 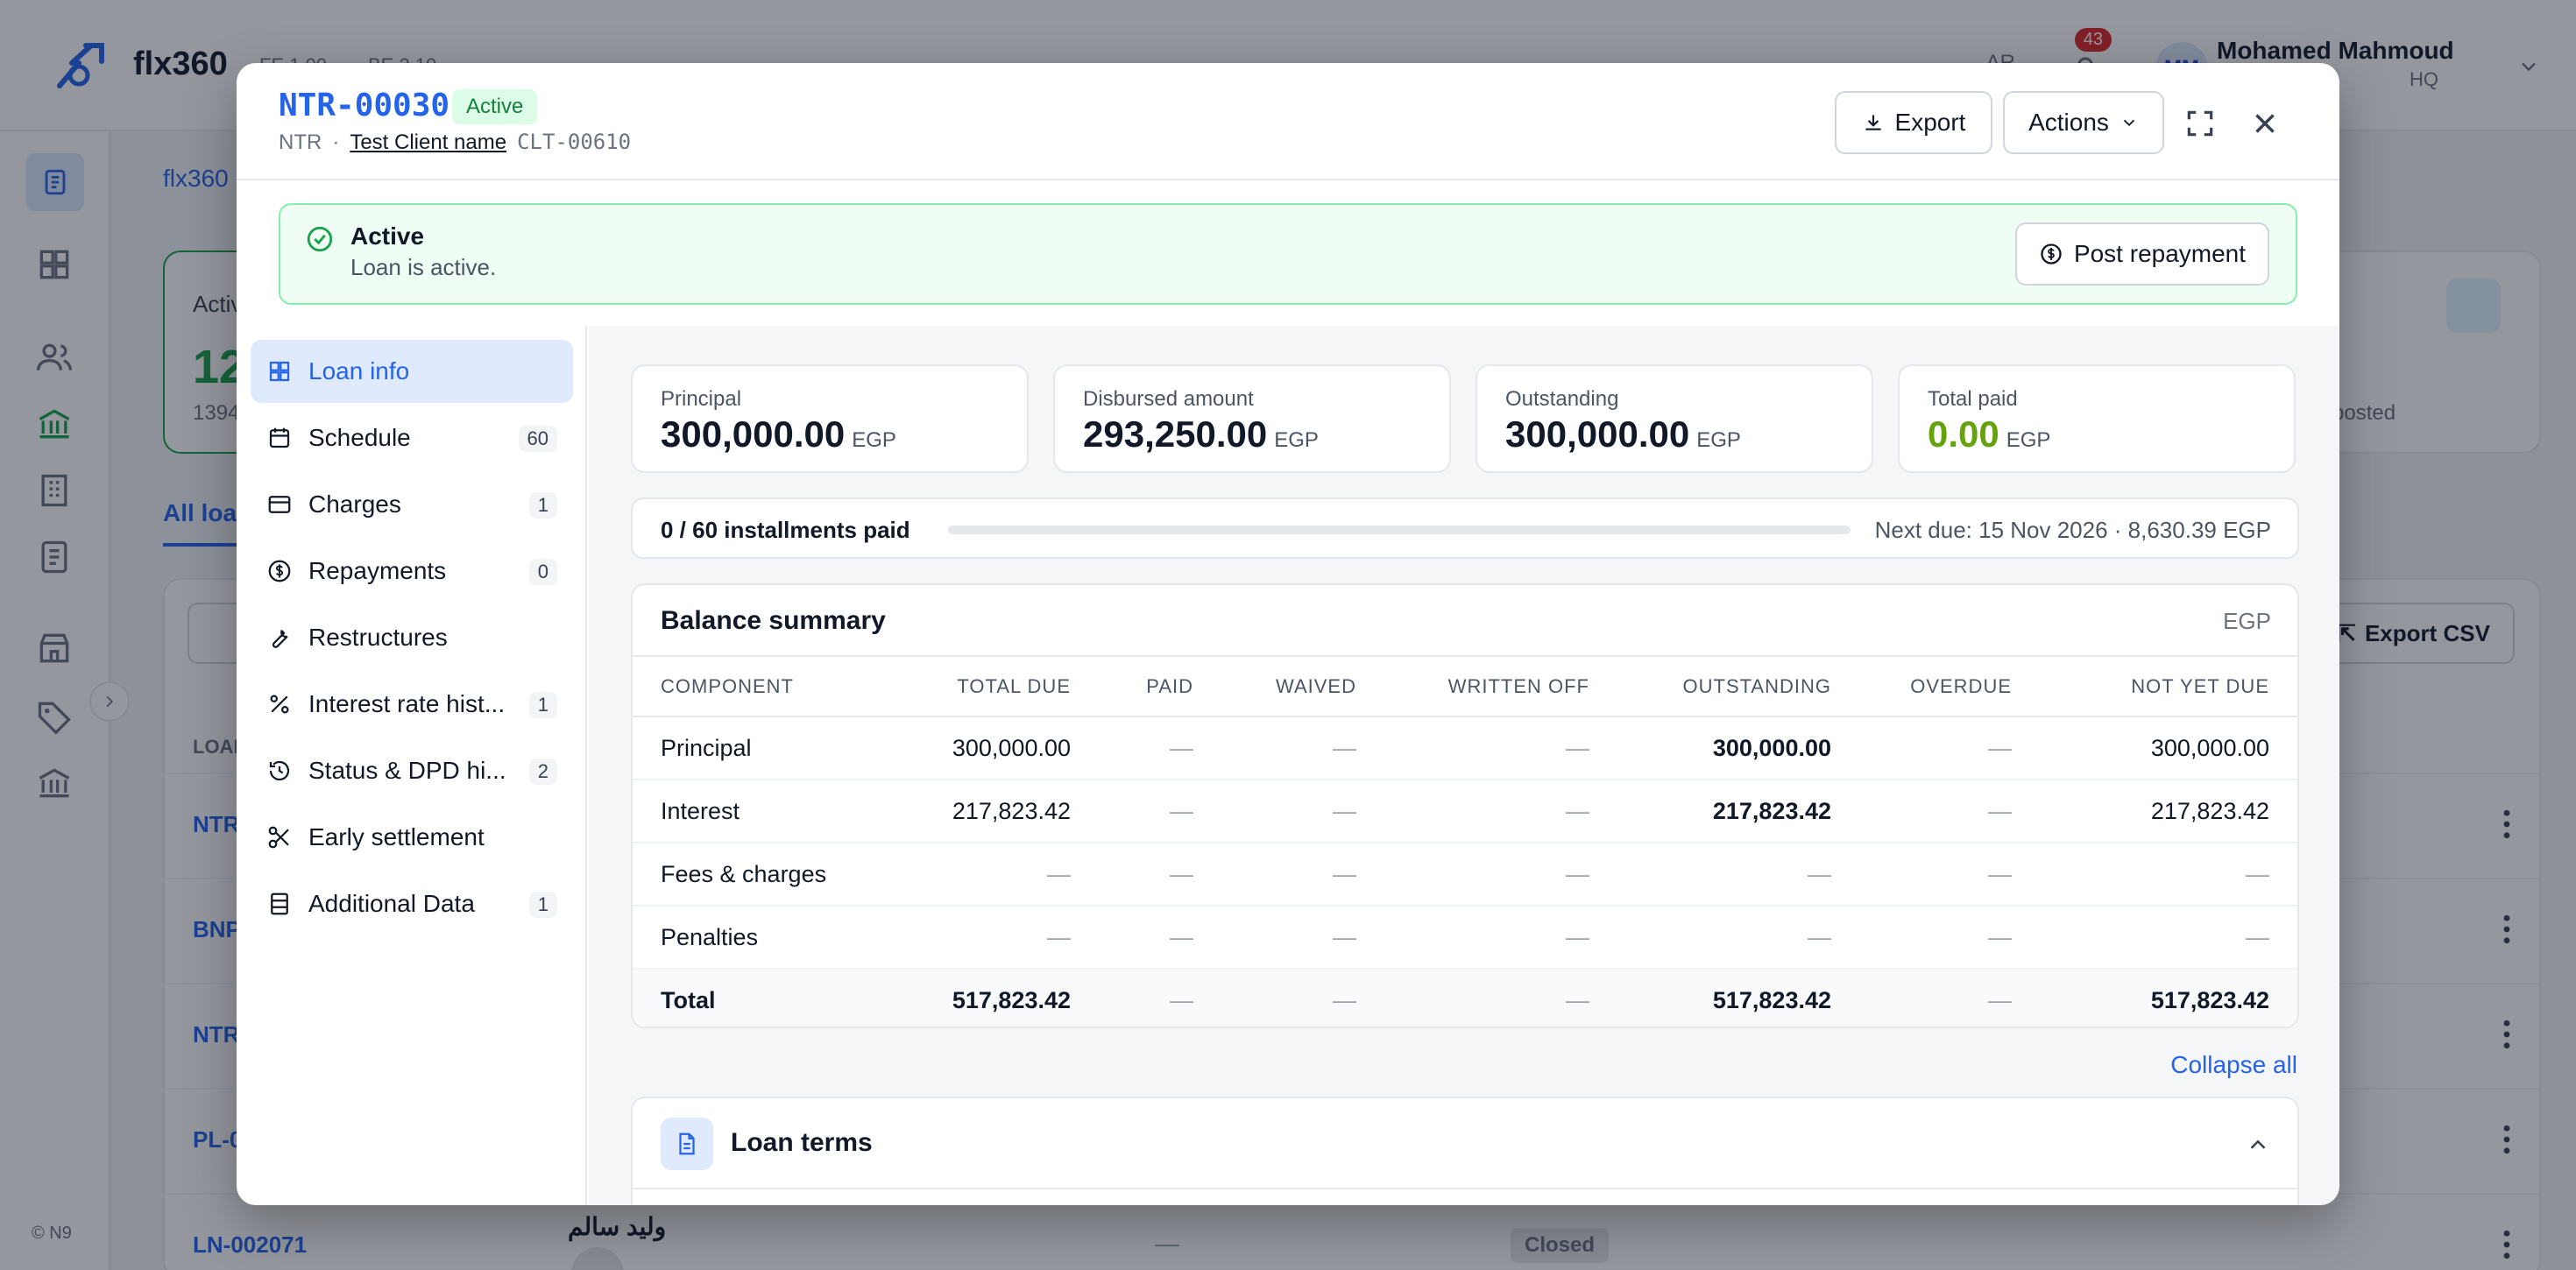 I want to click on grid-icon, so click(x=279, y=371).